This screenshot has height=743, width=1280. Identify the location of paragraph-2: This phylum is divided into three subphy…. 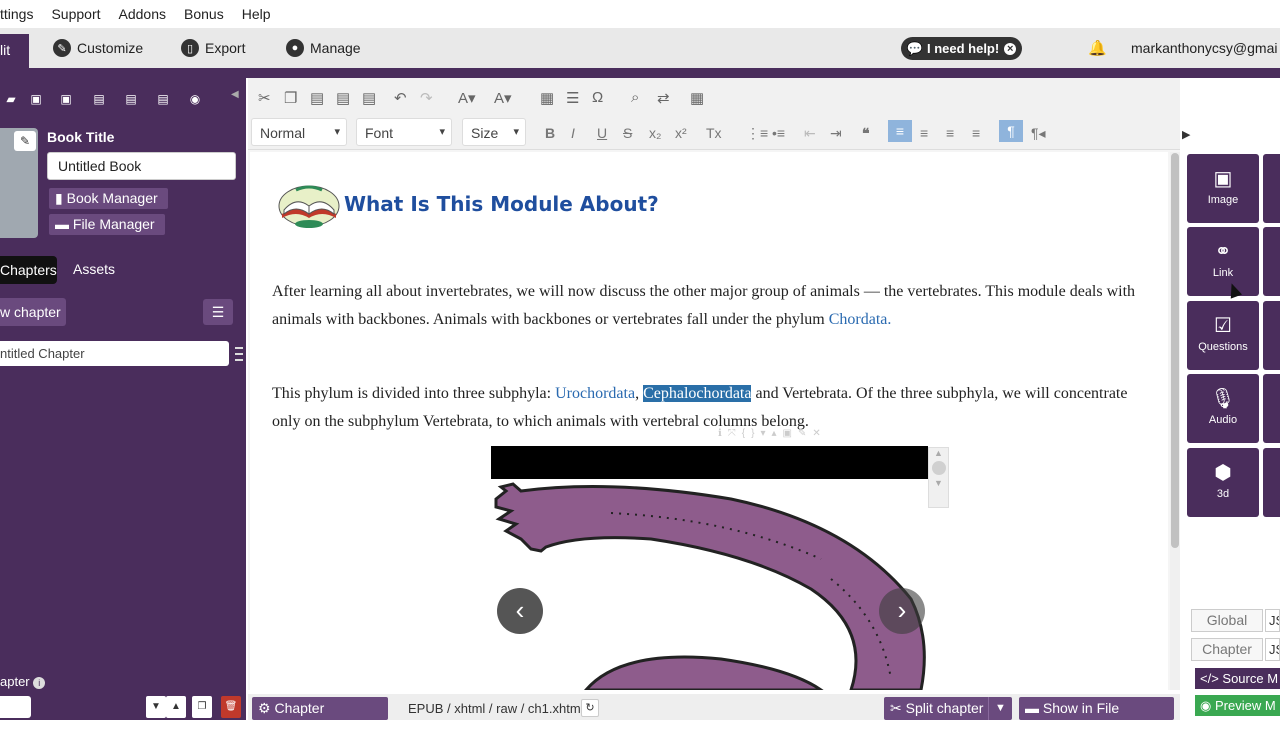
(712, 408).